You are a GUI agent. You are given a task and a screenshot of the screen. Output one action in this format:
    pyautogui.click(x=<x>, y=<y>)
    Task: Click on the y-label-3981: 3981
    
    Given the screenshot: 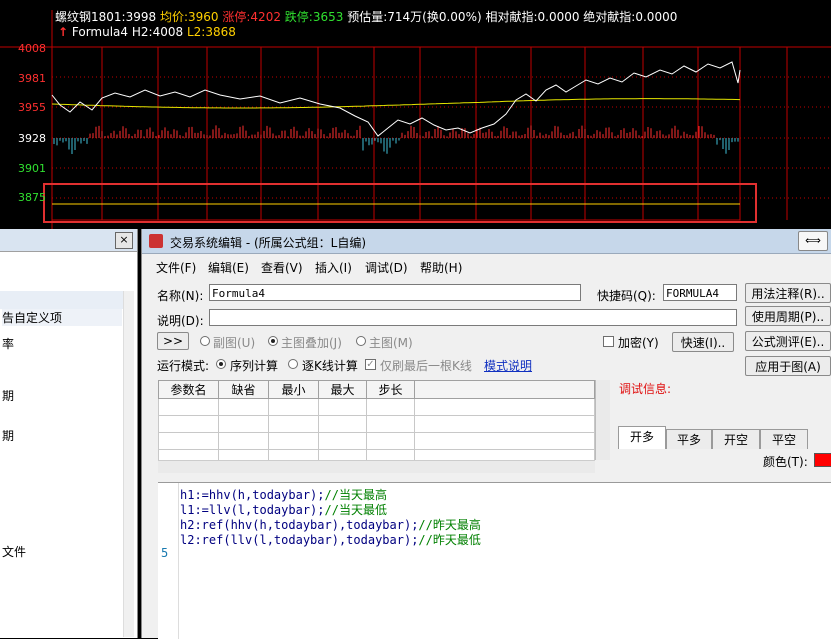 What is the action you would take?
    pyautogui.click(x=32, y=78)
    